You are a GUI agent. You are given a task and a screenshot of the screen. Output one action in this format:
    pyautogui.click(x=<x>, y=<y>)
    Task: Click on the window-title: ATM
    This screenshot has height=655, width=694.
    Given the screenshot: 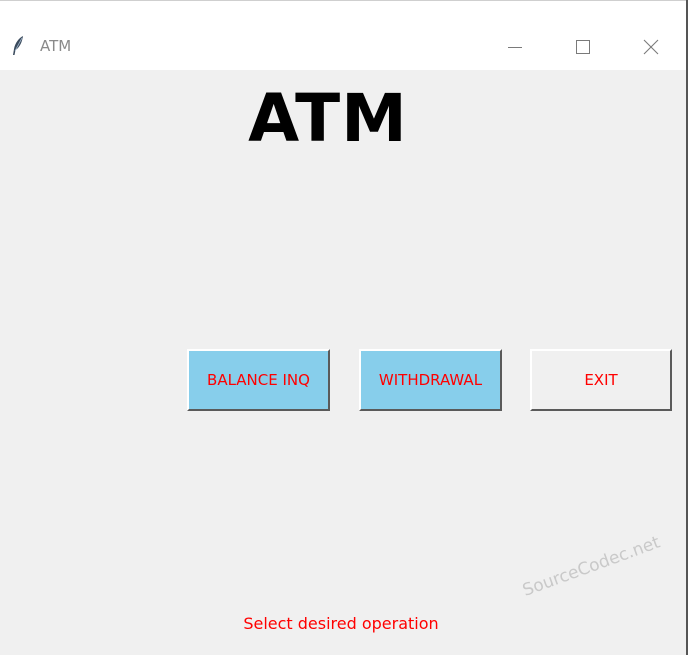 What is the action you would take?
    pyautogui.click(x=56, y=46)
    